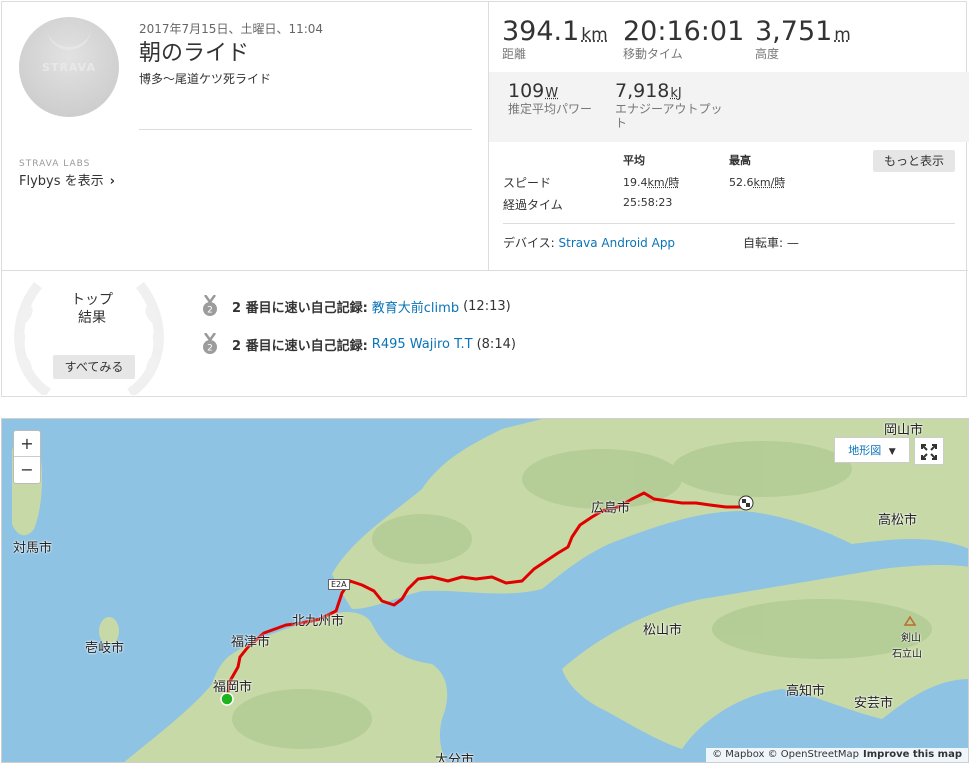  What do you see at coordinates (746, 503) in the screenshot?
I see `finish-flag-icon` at bounding box center [746, 503].